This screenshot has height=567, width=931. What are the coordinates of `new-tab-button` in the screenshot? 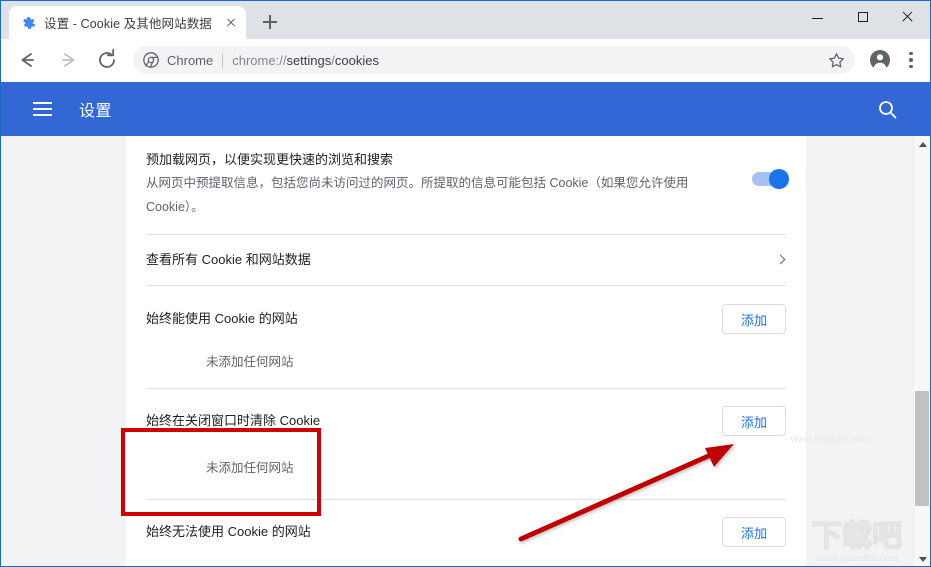 It's located at (270, 22).